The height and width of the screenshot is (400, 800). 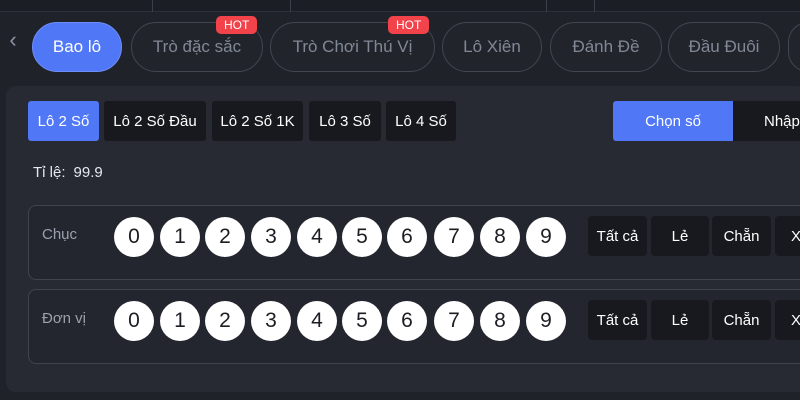 I want to click on subtab-lo-2-so-1k: Lô 2 Số 1K, so click(x=257, y=121).